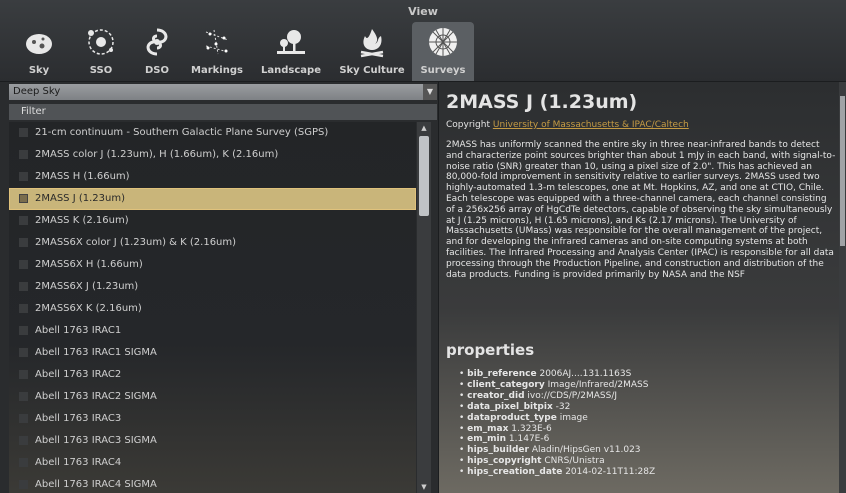 The height and width of the screenshot is (493, 846). What do you see at coordinates (39, 70) in the screenshot?
I see `tab-label: Sky` at bounding box center [39, 70].